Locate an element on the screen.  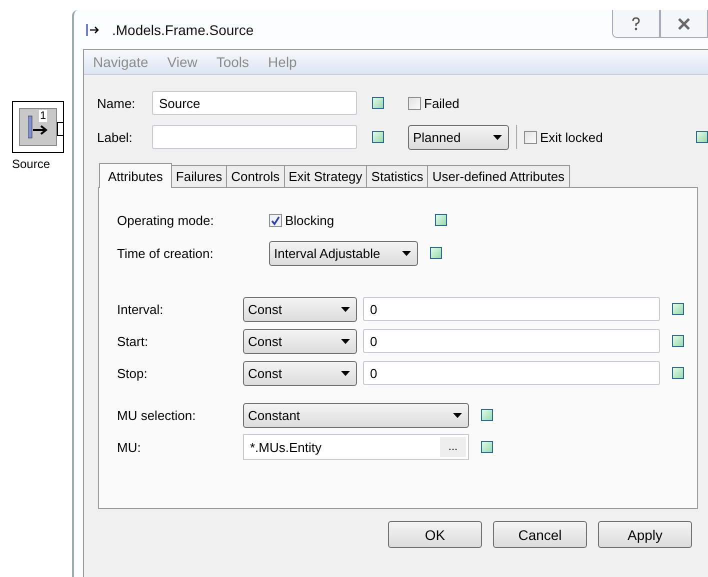
dialog-button: Apply is located at coordinates (645, 534).